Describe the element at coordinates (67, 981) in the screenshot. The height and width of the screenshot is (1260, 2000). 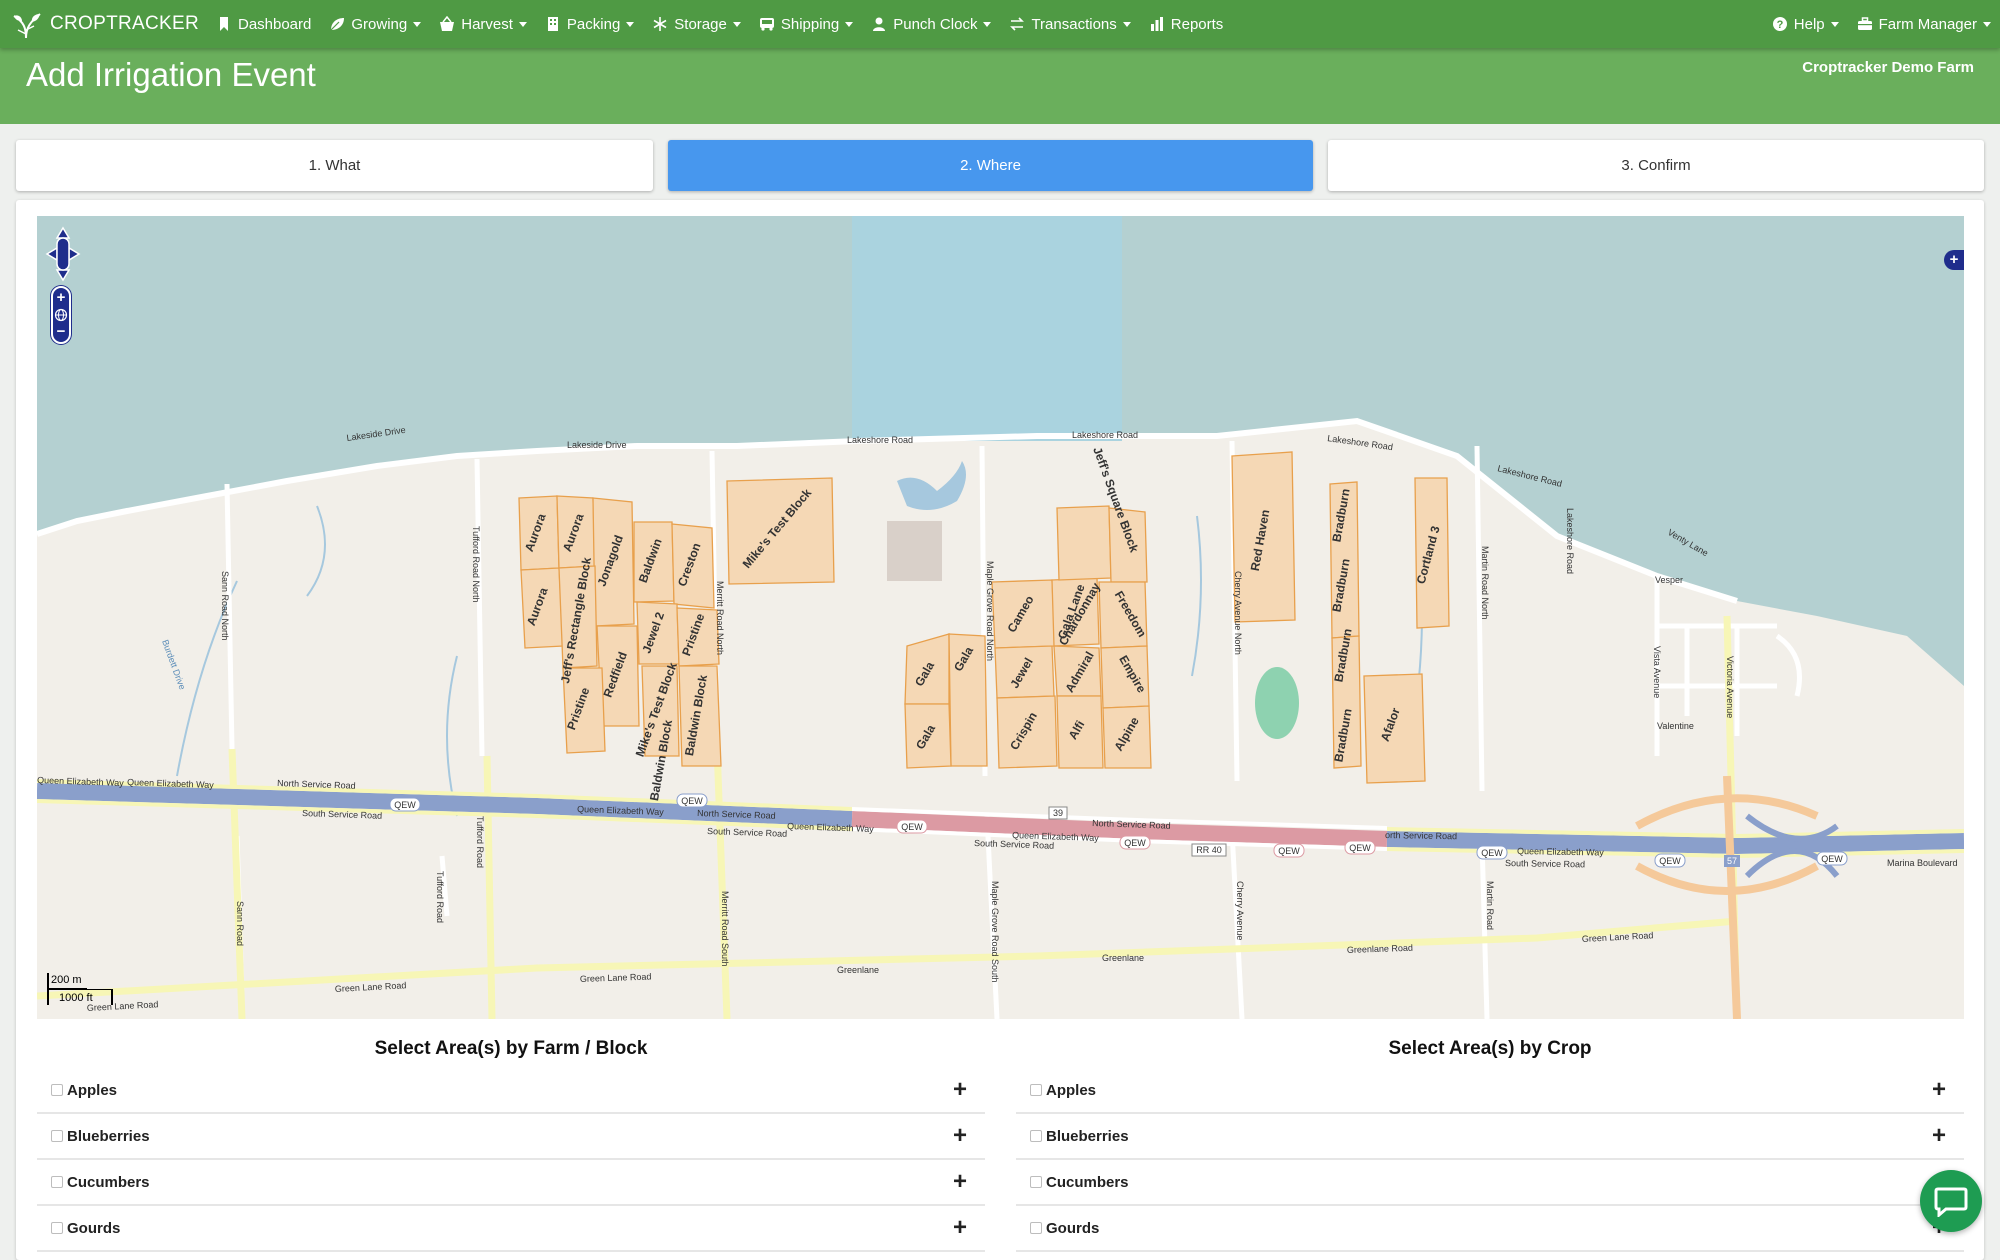
I see `scale-metric: 200 m` at that location.